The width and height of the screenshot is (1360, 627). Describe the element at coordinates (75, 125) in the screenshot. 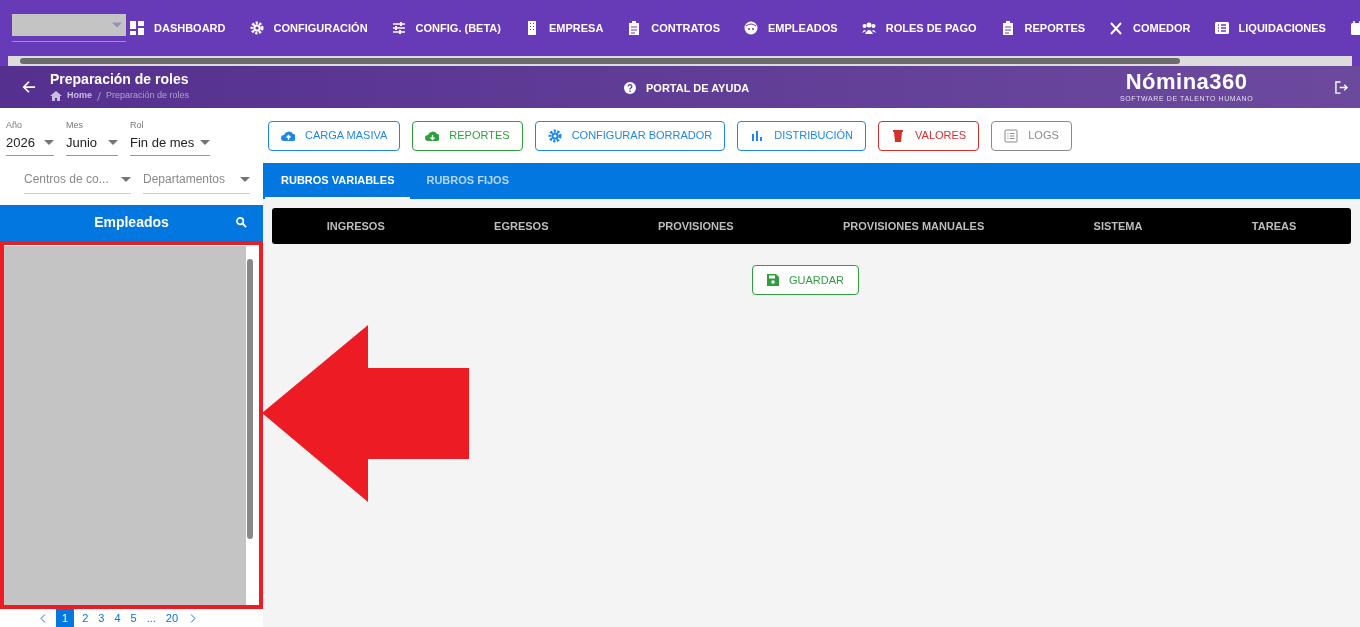

I see `field-label: Mes` at that location.